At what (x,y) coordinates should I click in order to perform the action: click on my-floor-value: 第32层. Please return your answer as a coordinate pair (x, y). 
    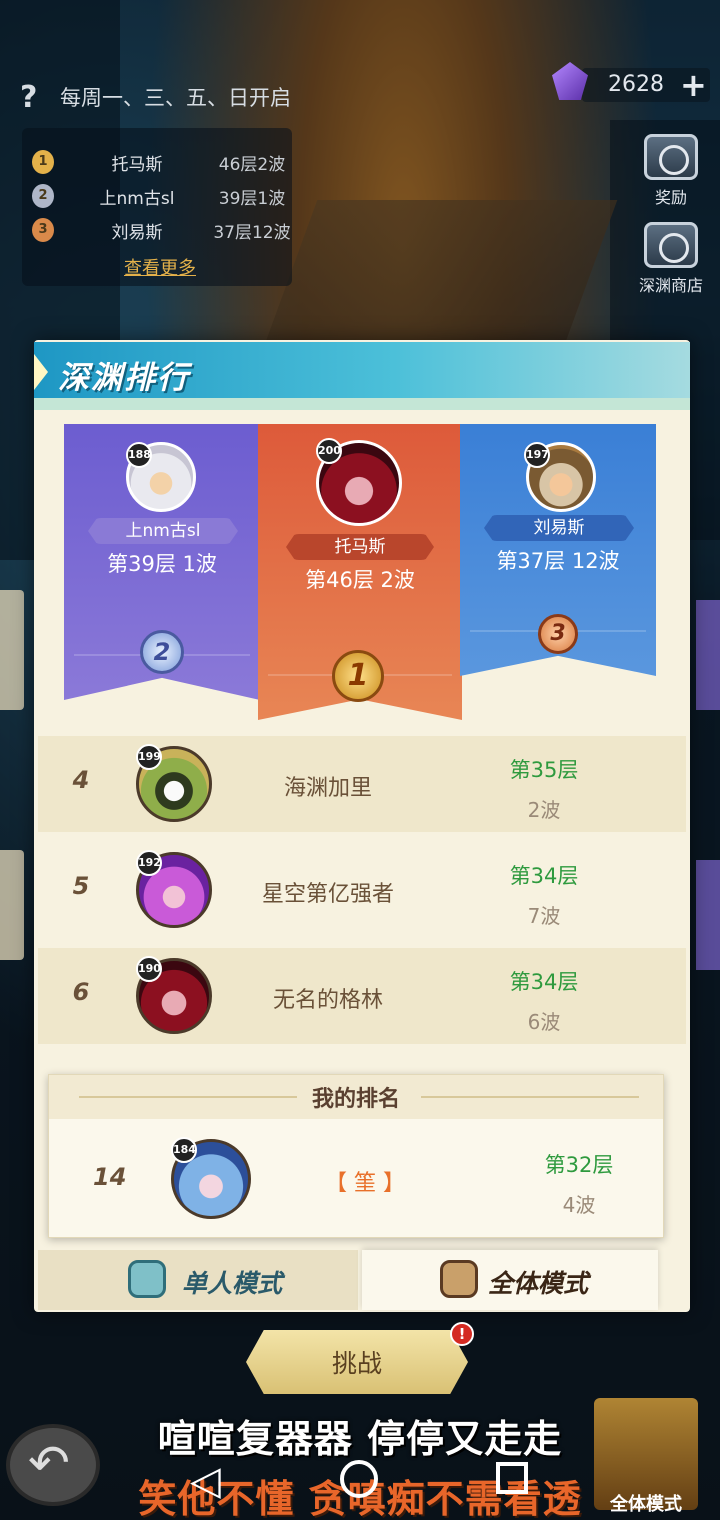
    Looking at the image, I should click on (579, 1165).